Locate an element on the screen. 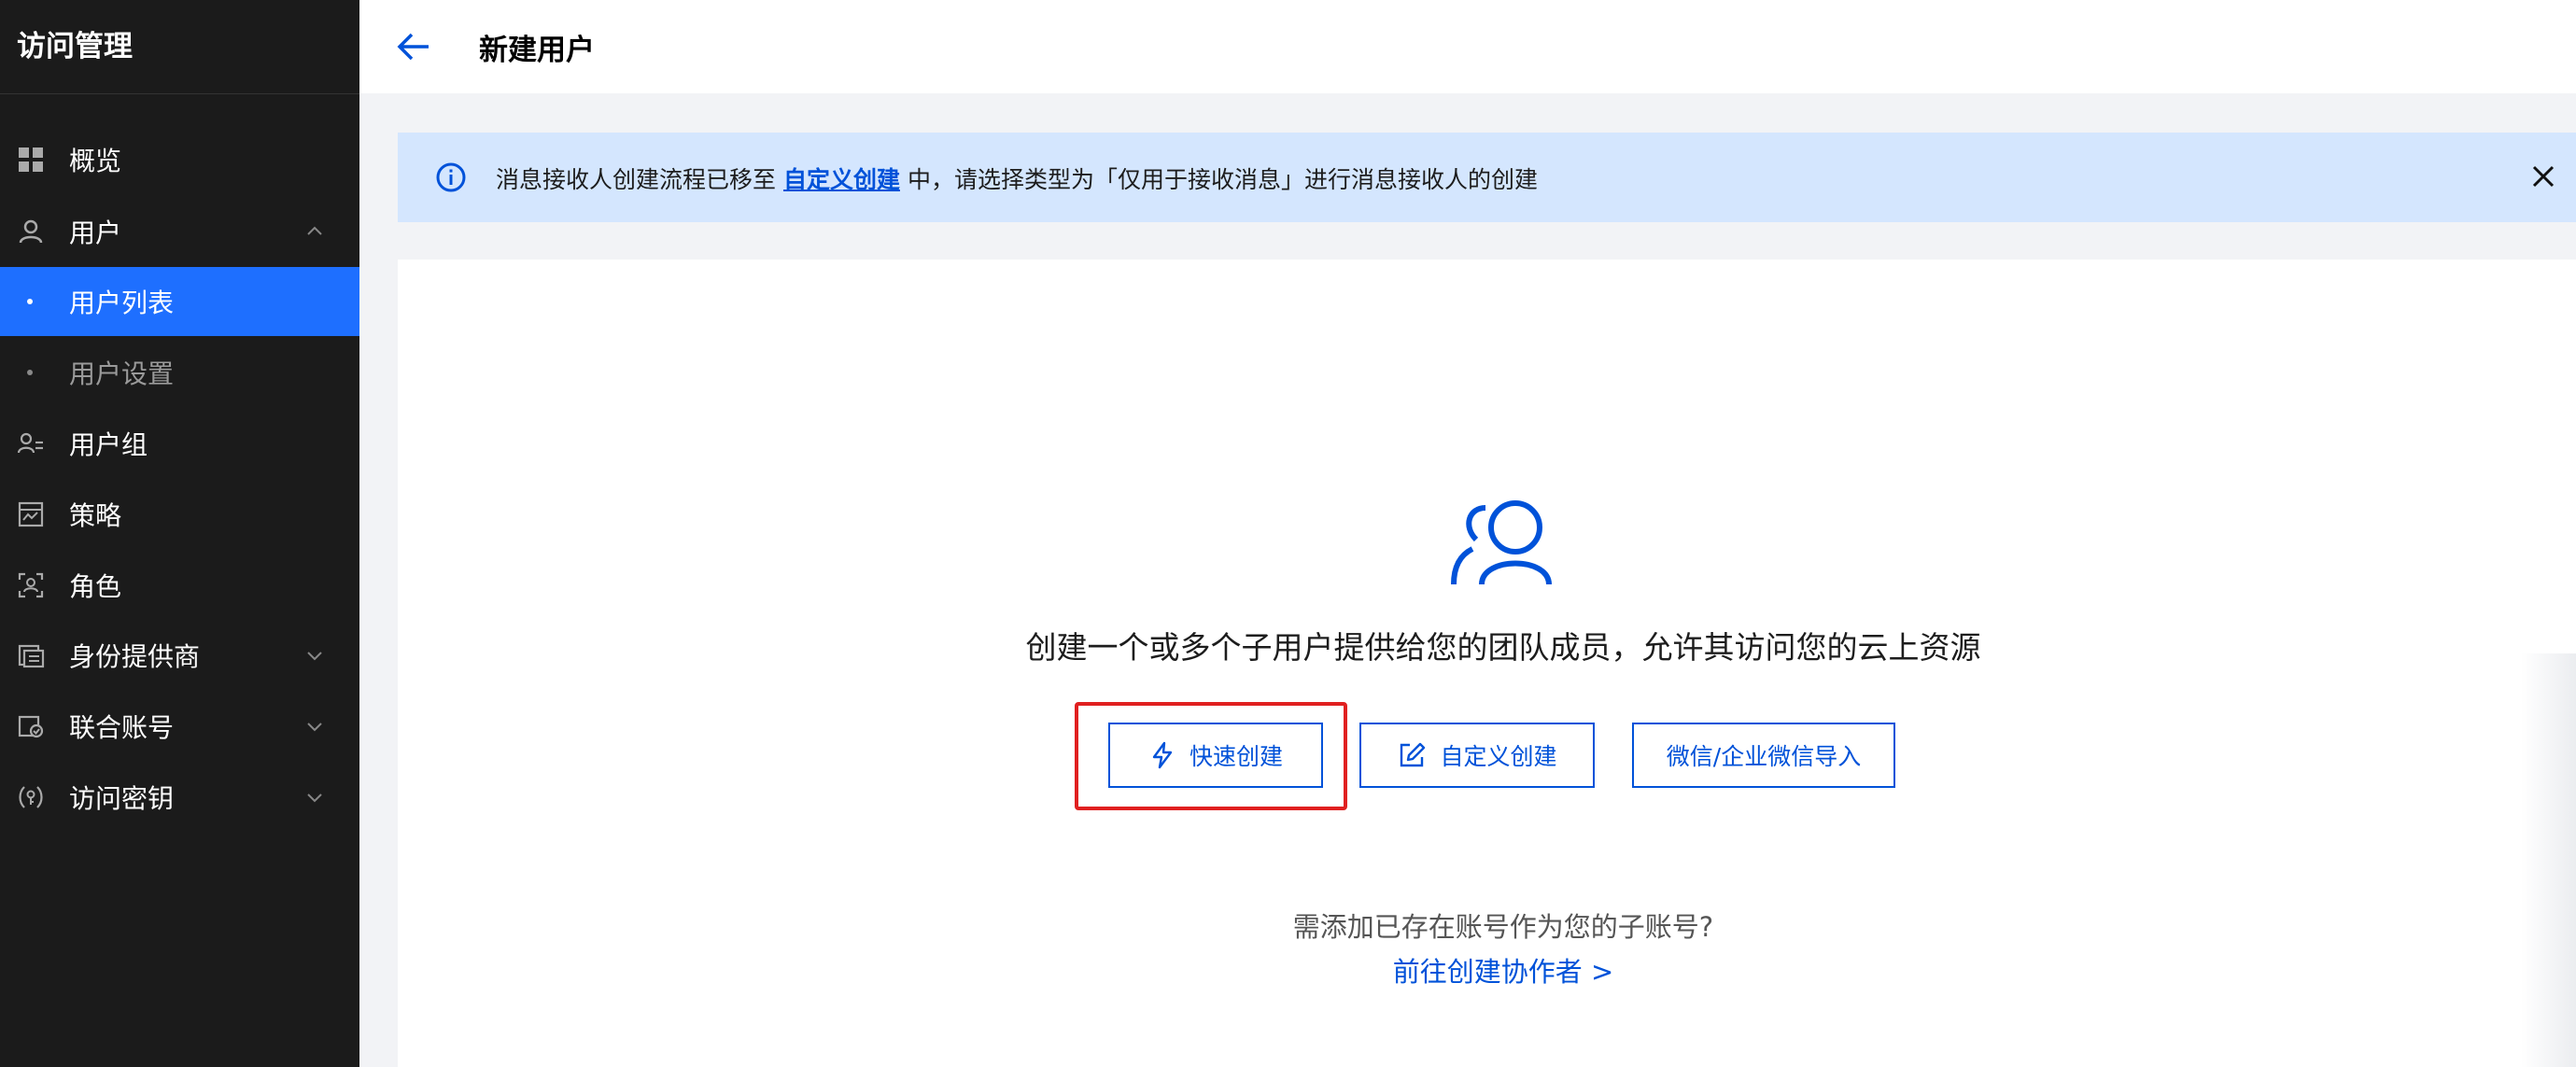 Image resolution: width=2576 pixels, height=1067 pixels. sidebar-item-label: 用户列表 is located at coordinates (122, 303).